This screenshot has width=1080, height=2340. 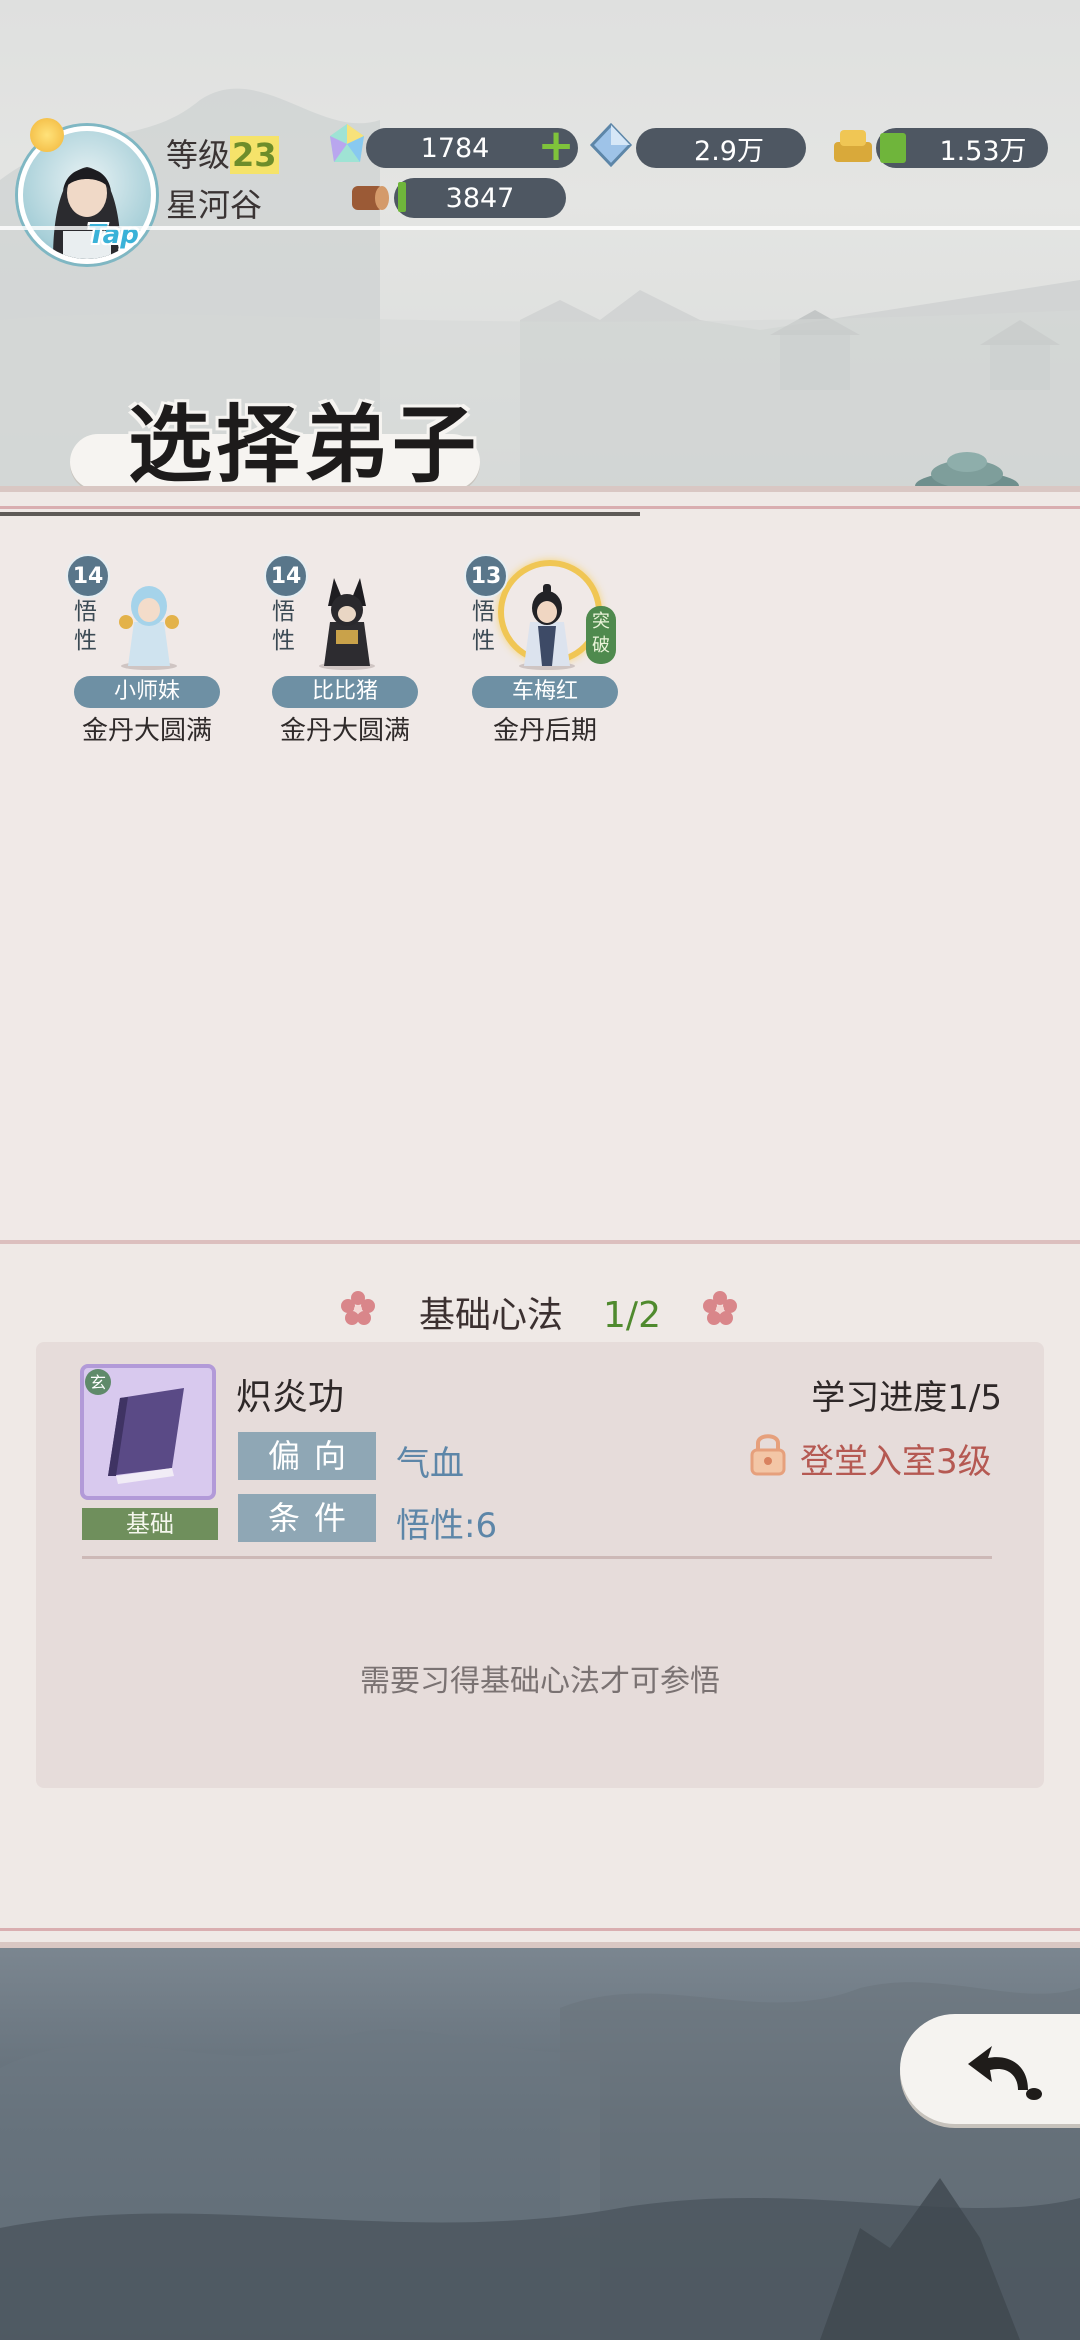 I want to click on wood-fill-indicator, so click(x=402, y=197).